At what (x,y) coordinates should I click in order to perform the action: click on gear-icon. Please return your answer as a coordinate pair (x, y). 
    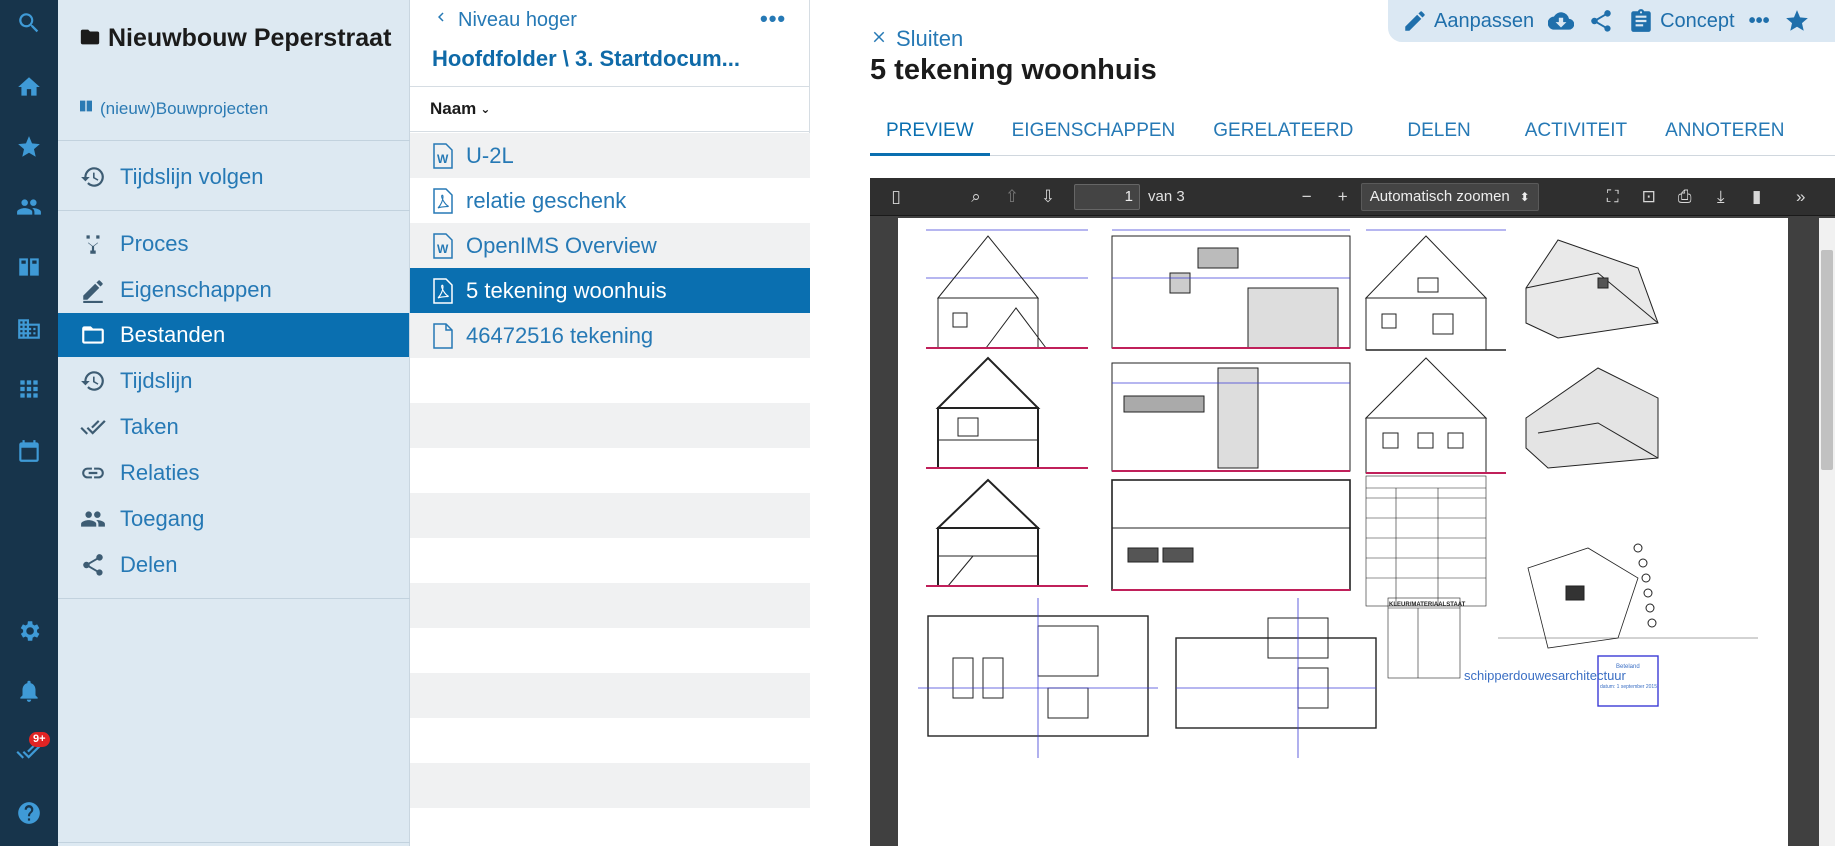
    Looking at the image, I should click on (29, 631).